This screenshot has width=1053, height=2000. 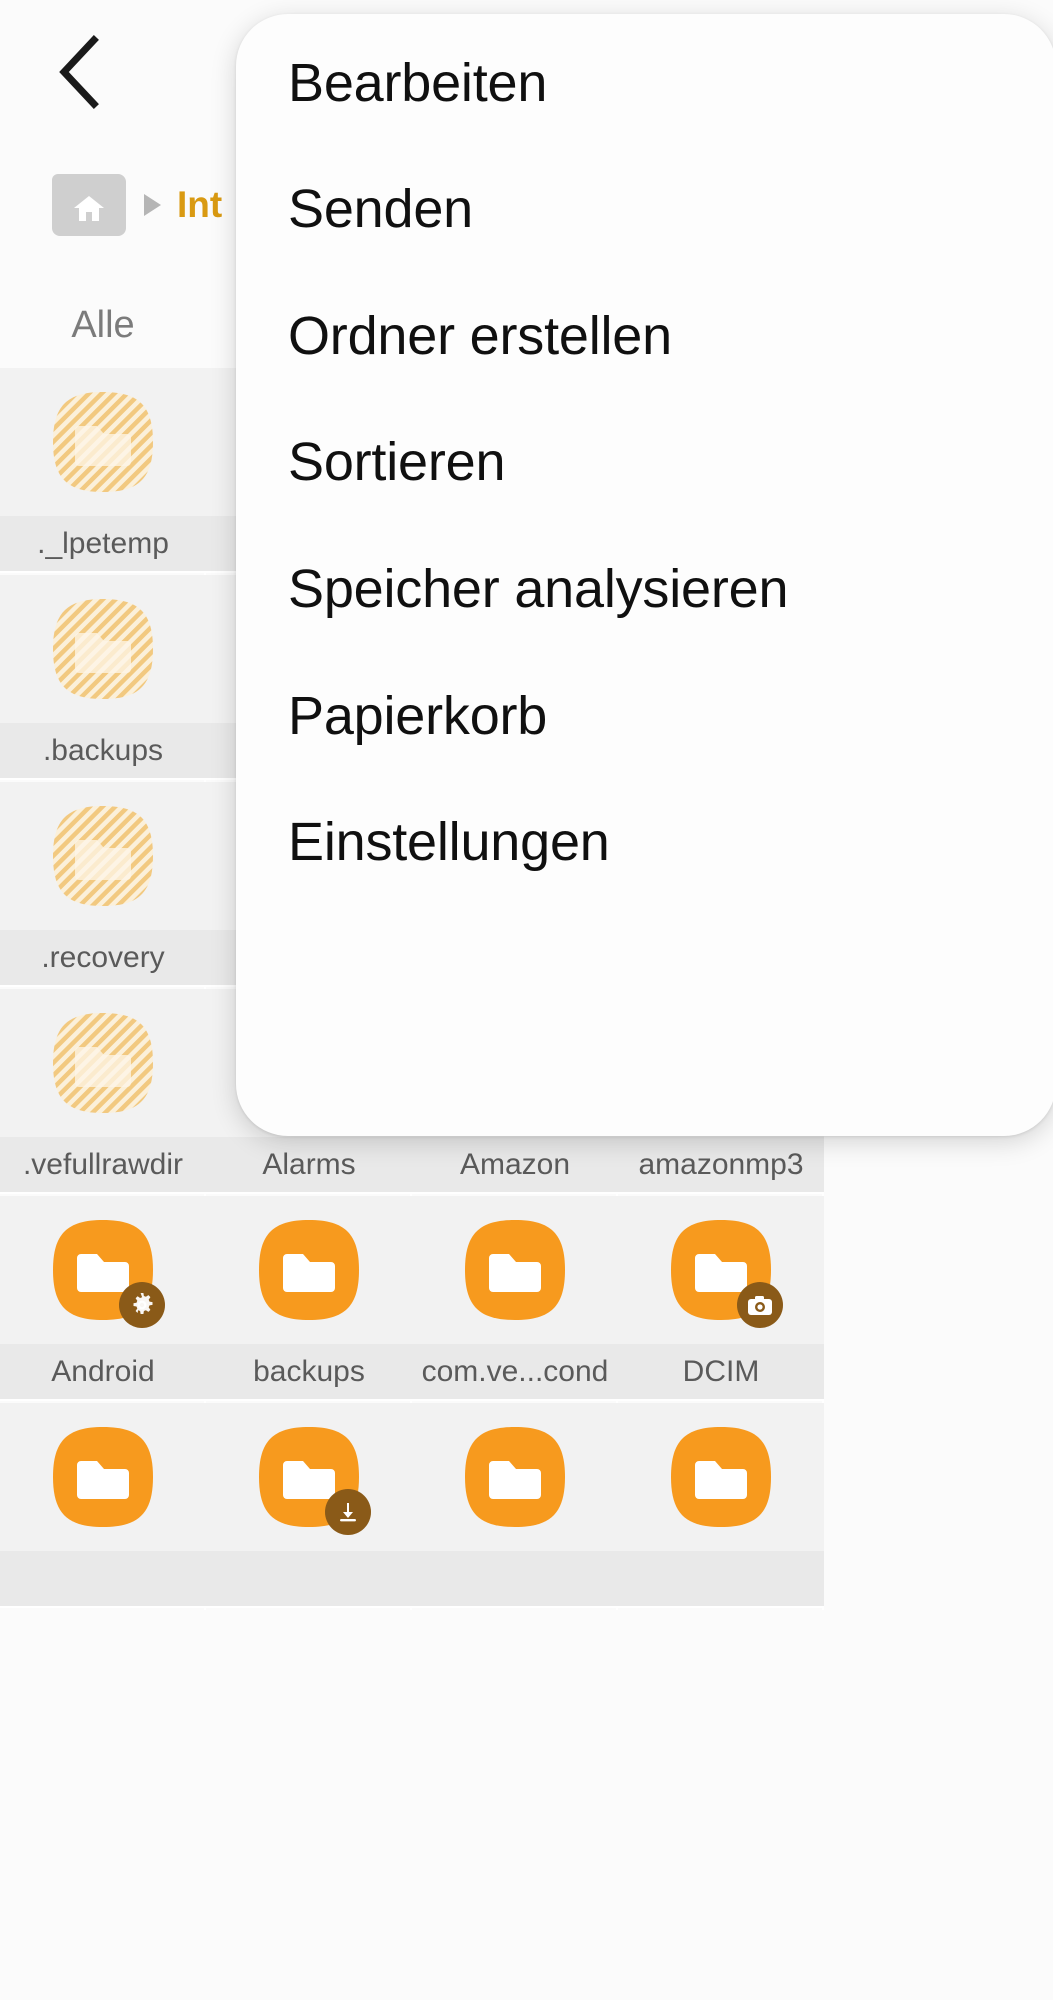 I want to click on file-name-cell: Alarms, so click(x=309, y=1165).